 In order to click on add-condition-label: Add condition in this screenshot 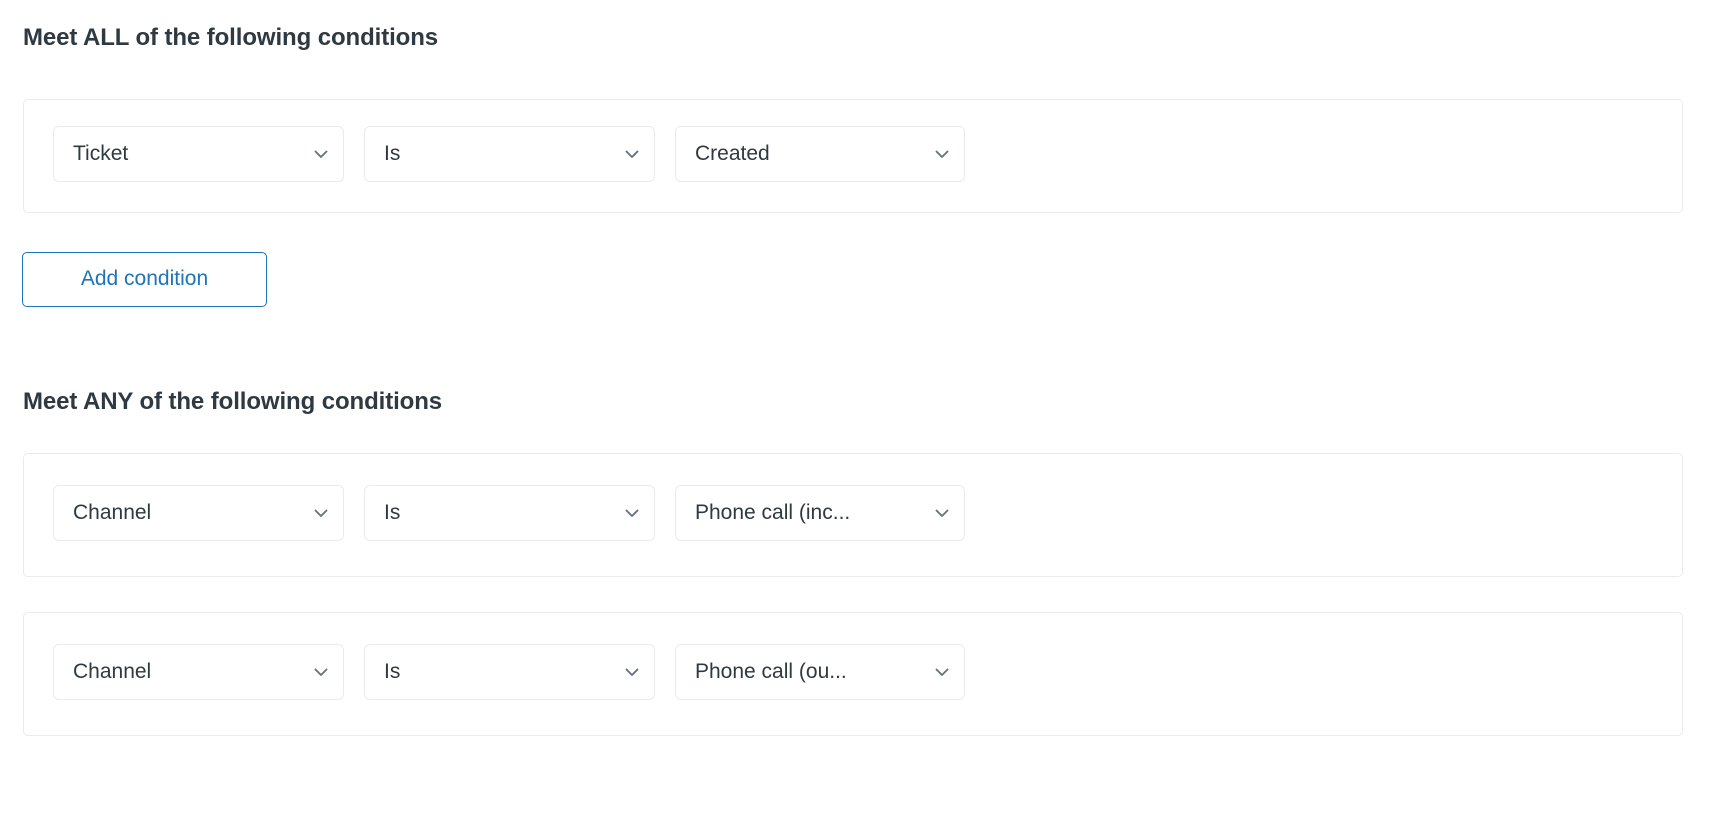, I will do `click(144, 278)`.